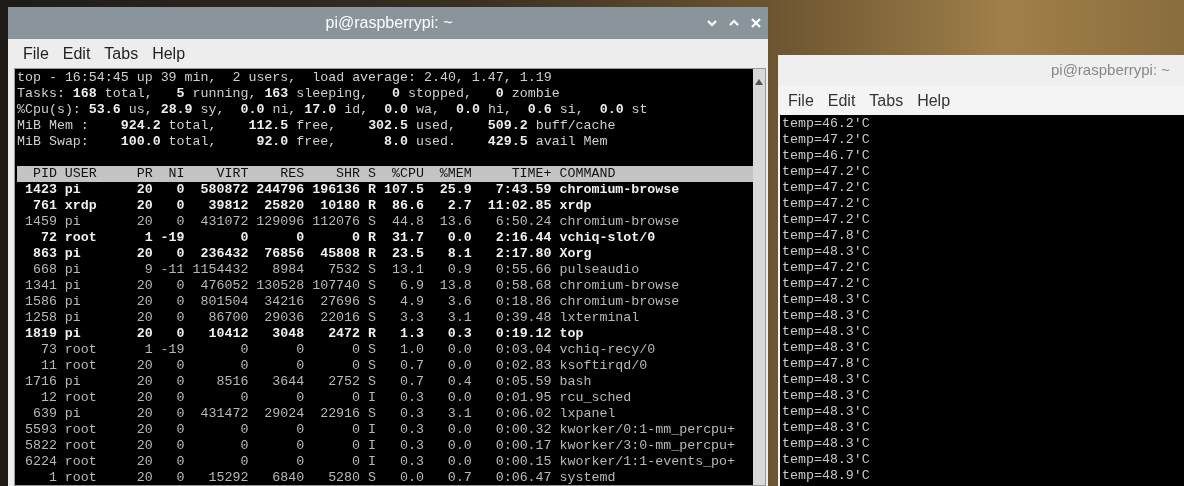 The image size is (1184, 486). Describe the element at coordinates (759, 82) in the screenshot. I see `scroll-up-arrow-icon` at that location.